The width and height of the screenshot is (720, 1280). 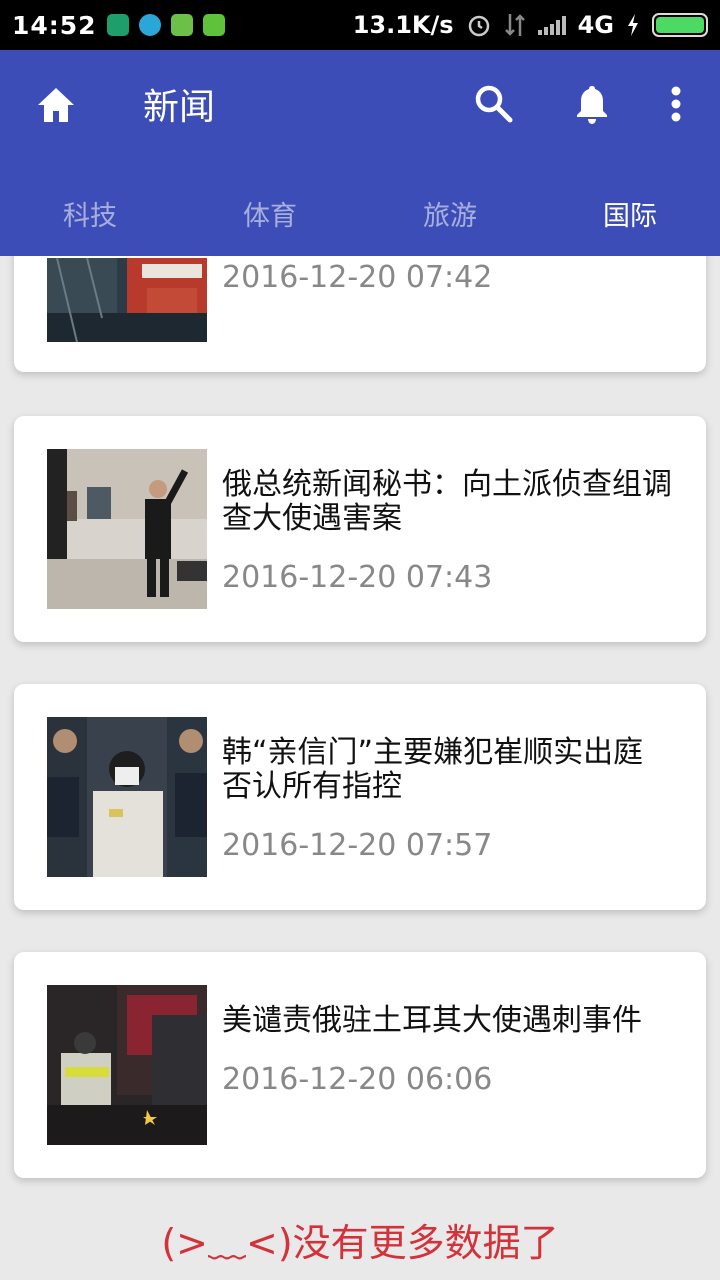 I want to click on tab-tech: 科技, so click(x=90, y=218).